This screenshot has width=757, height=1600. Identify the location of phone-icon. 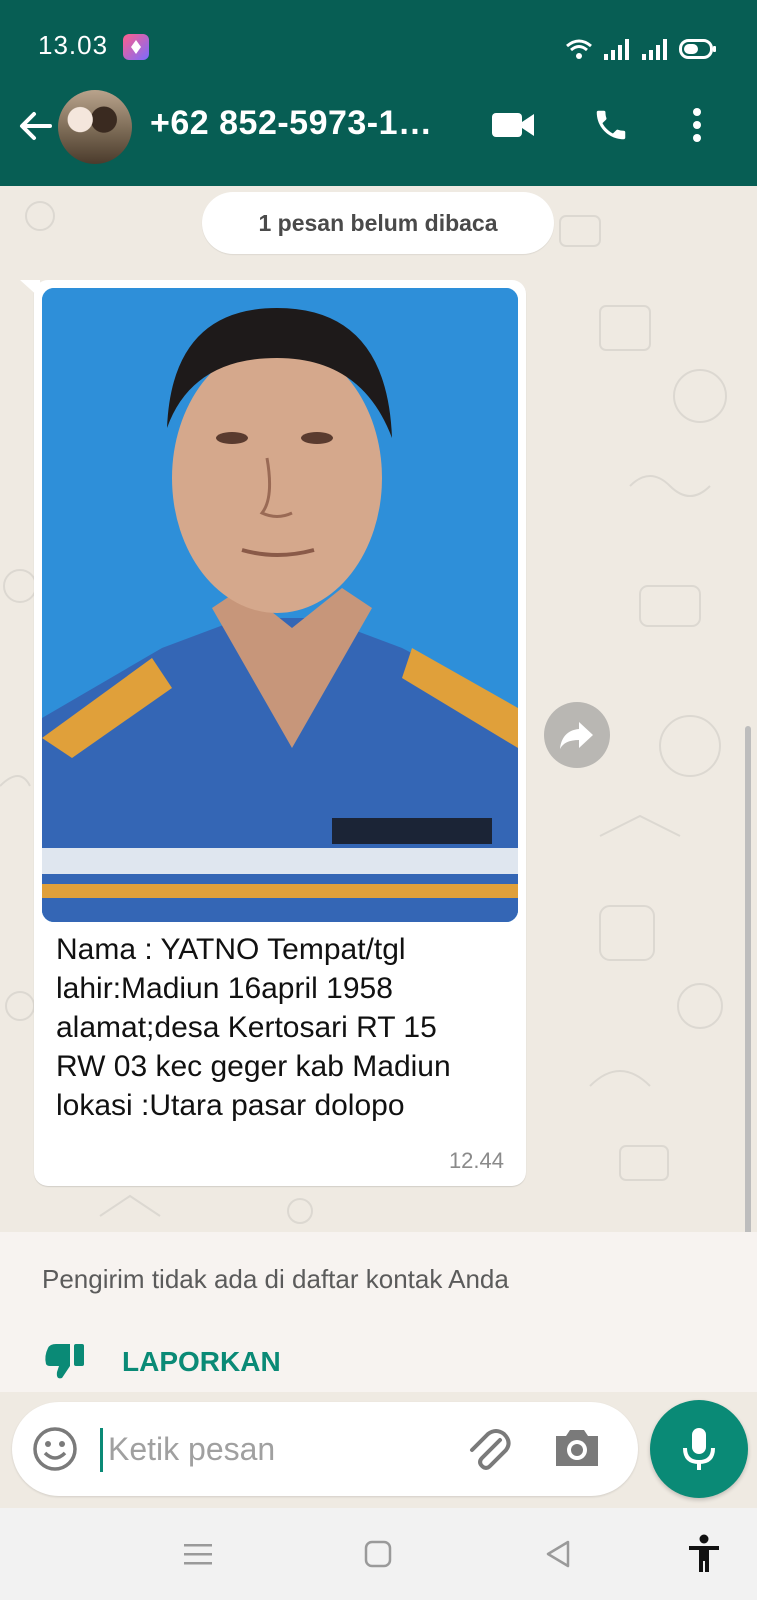
(611, 125).